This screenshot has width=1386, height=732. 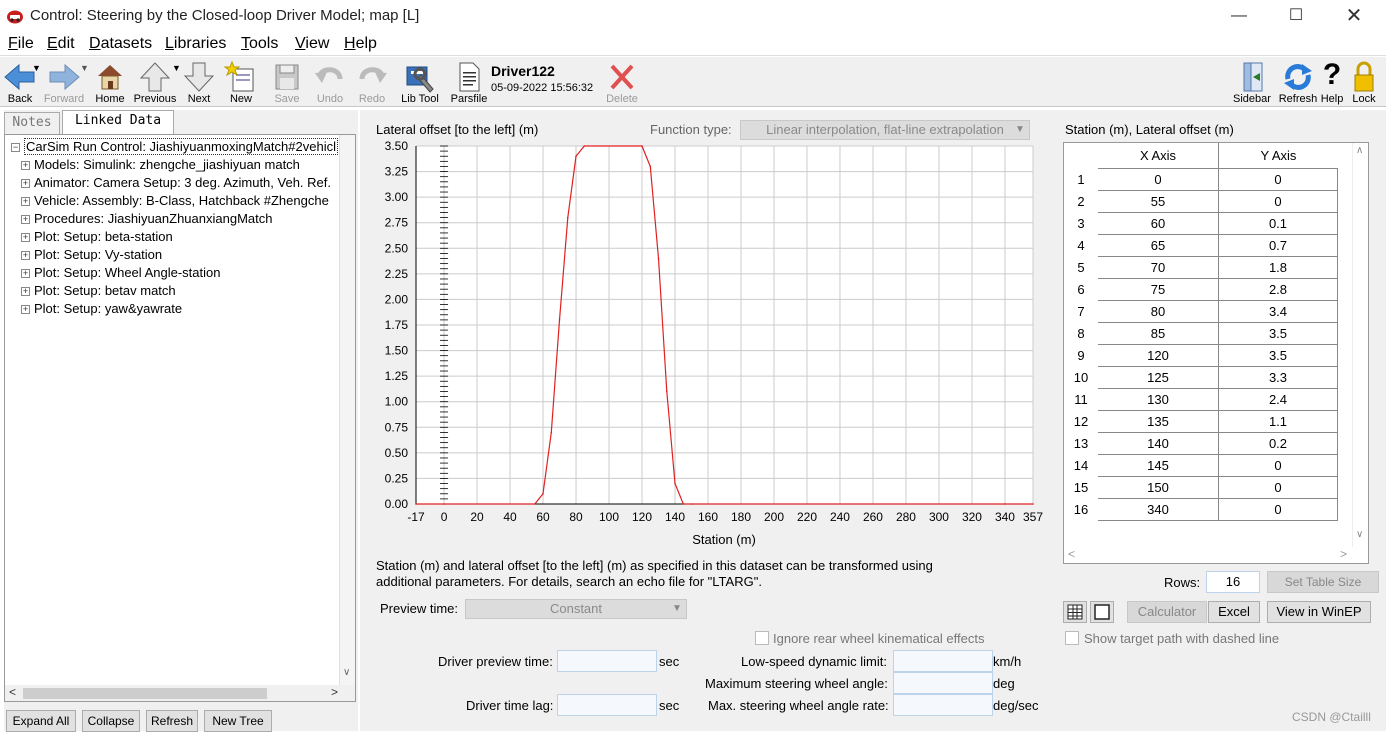 What do you see at coordinates (32, 123) in the screenshot?
I see `tab-notes: Notes` at bounding box center [32, 123].